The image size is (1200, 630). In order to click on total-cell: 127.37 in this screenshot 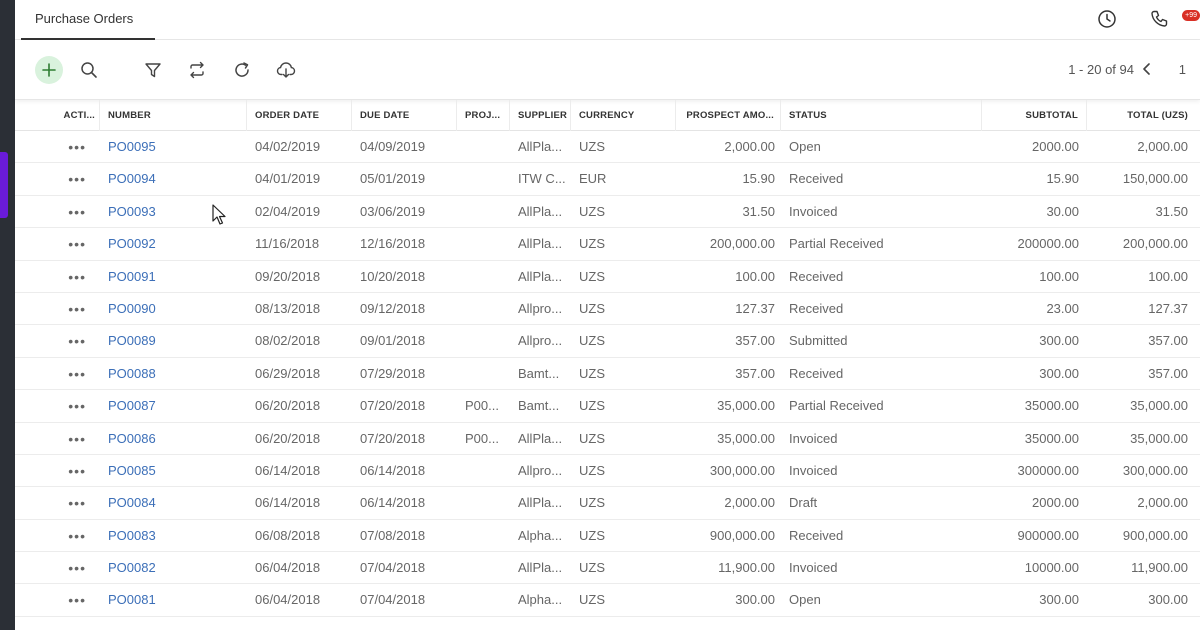, I will do `click(1168, 308)`.